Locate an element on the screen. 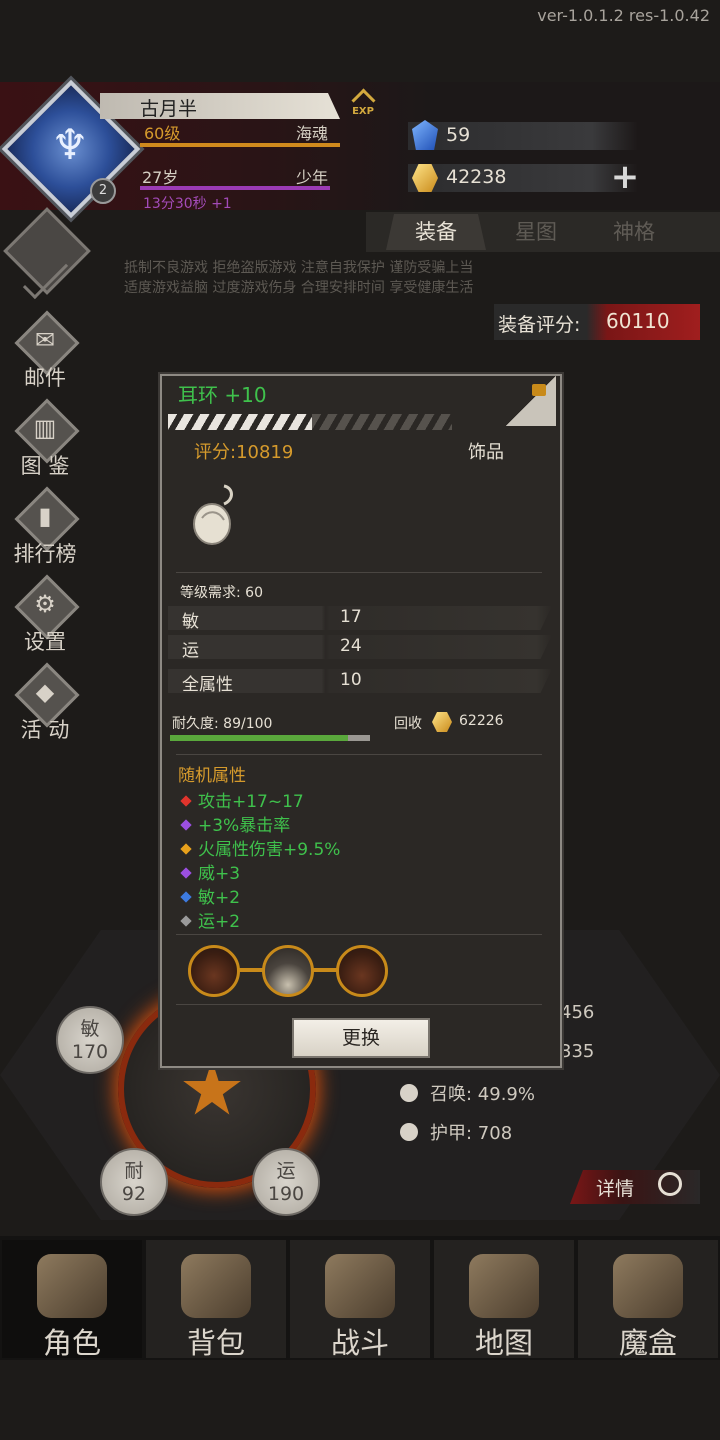 The height and width of the screenshot is (1440, 720). earring-icon is located at coordinates (213, 514).